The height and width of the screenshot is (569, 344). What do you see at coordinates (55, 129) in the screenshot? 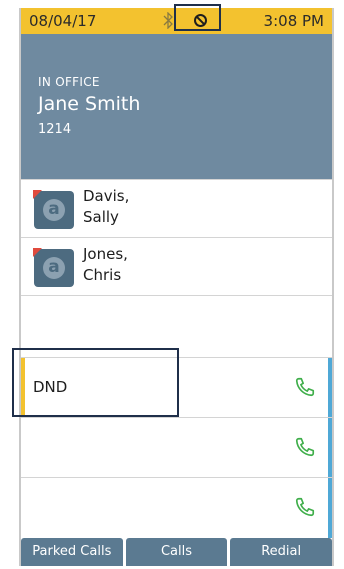
I see `user-extension: 1214` at bounding box center [55, 129].